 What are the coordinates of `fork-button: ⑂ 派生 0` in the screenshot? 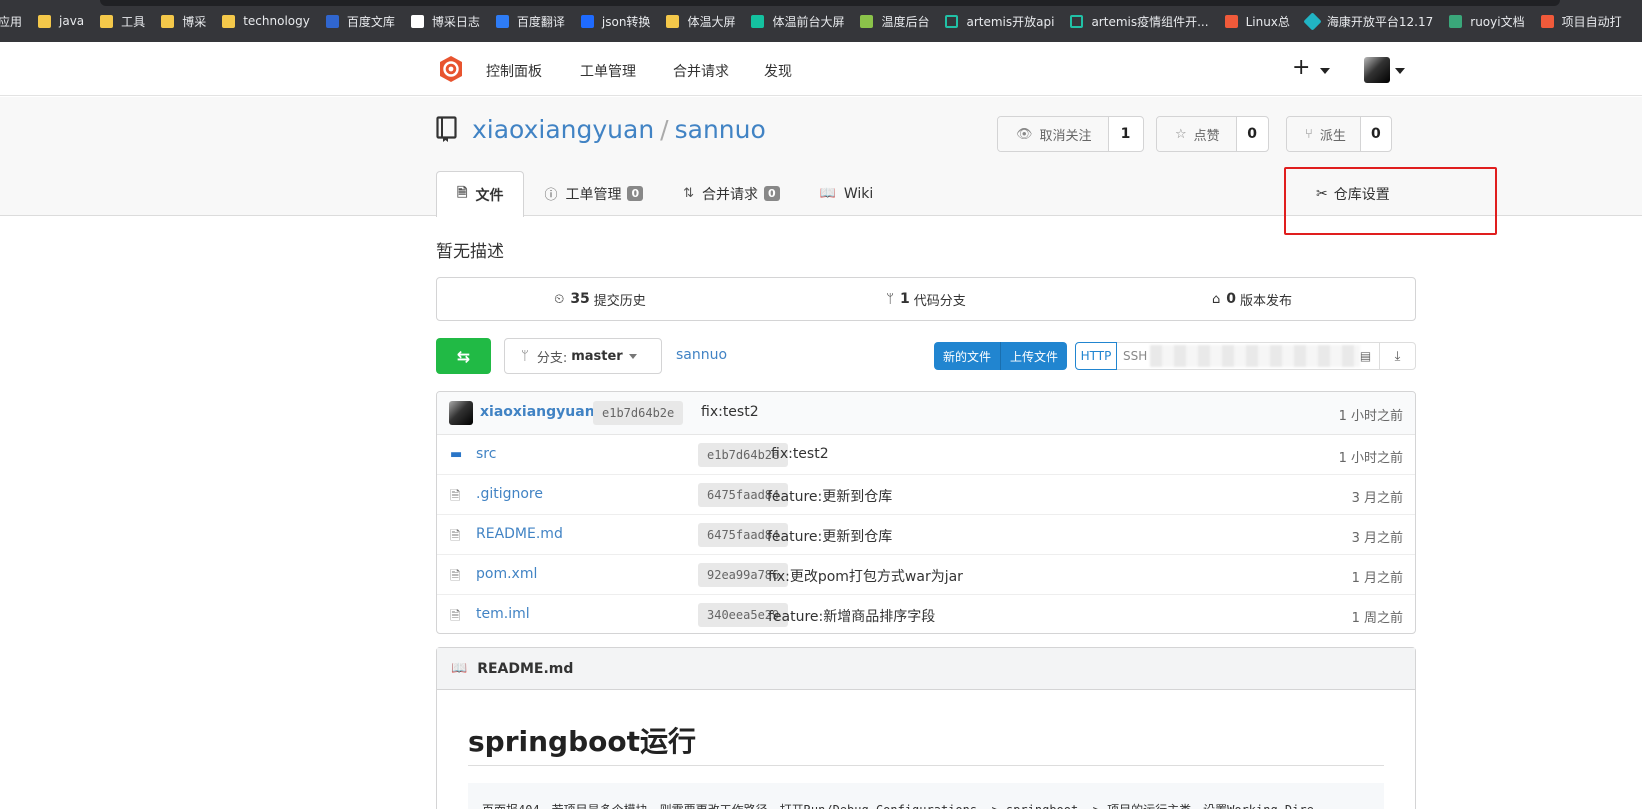 It's located at (1339, 134).